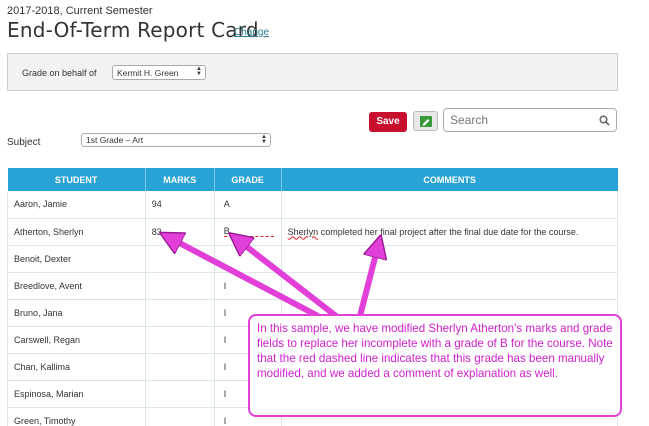  What do you see at coordinates (604, 120) in the screenshot?
I see `search-icon` at bounding box center [604, 120].